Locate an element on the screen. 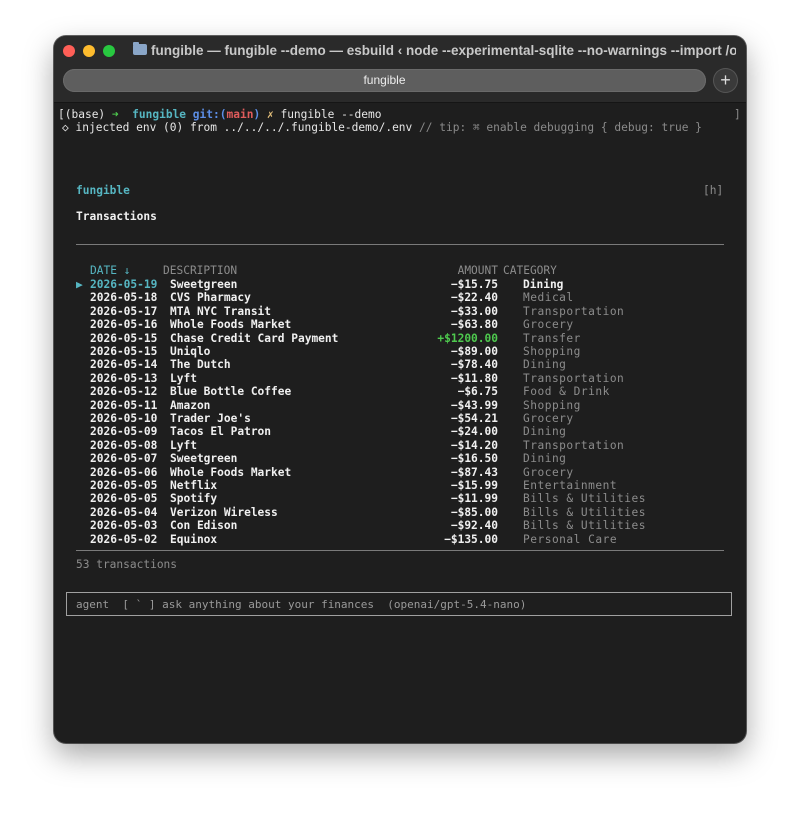  row-date: 2026-05-15 is located at coordinates (124, 338).